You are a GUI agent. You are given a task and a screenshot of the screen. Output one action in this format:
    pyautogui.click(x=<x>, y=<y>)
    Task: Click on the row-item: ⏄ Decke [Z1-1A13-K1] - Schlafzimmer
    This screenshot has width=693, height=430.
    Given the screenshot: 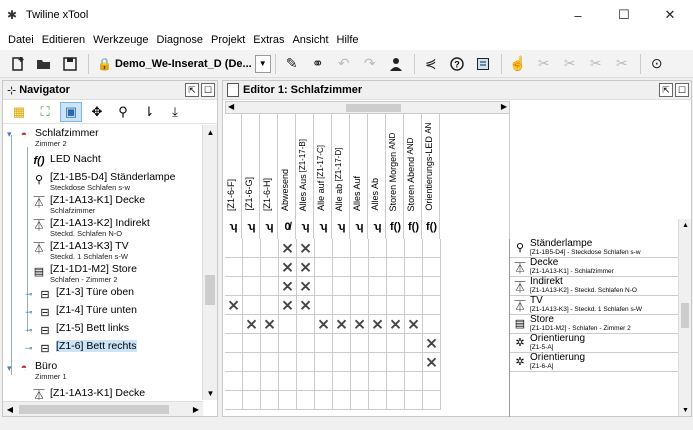 What is the action you would take?
    pyautogui.click(x=595, y=267)
    